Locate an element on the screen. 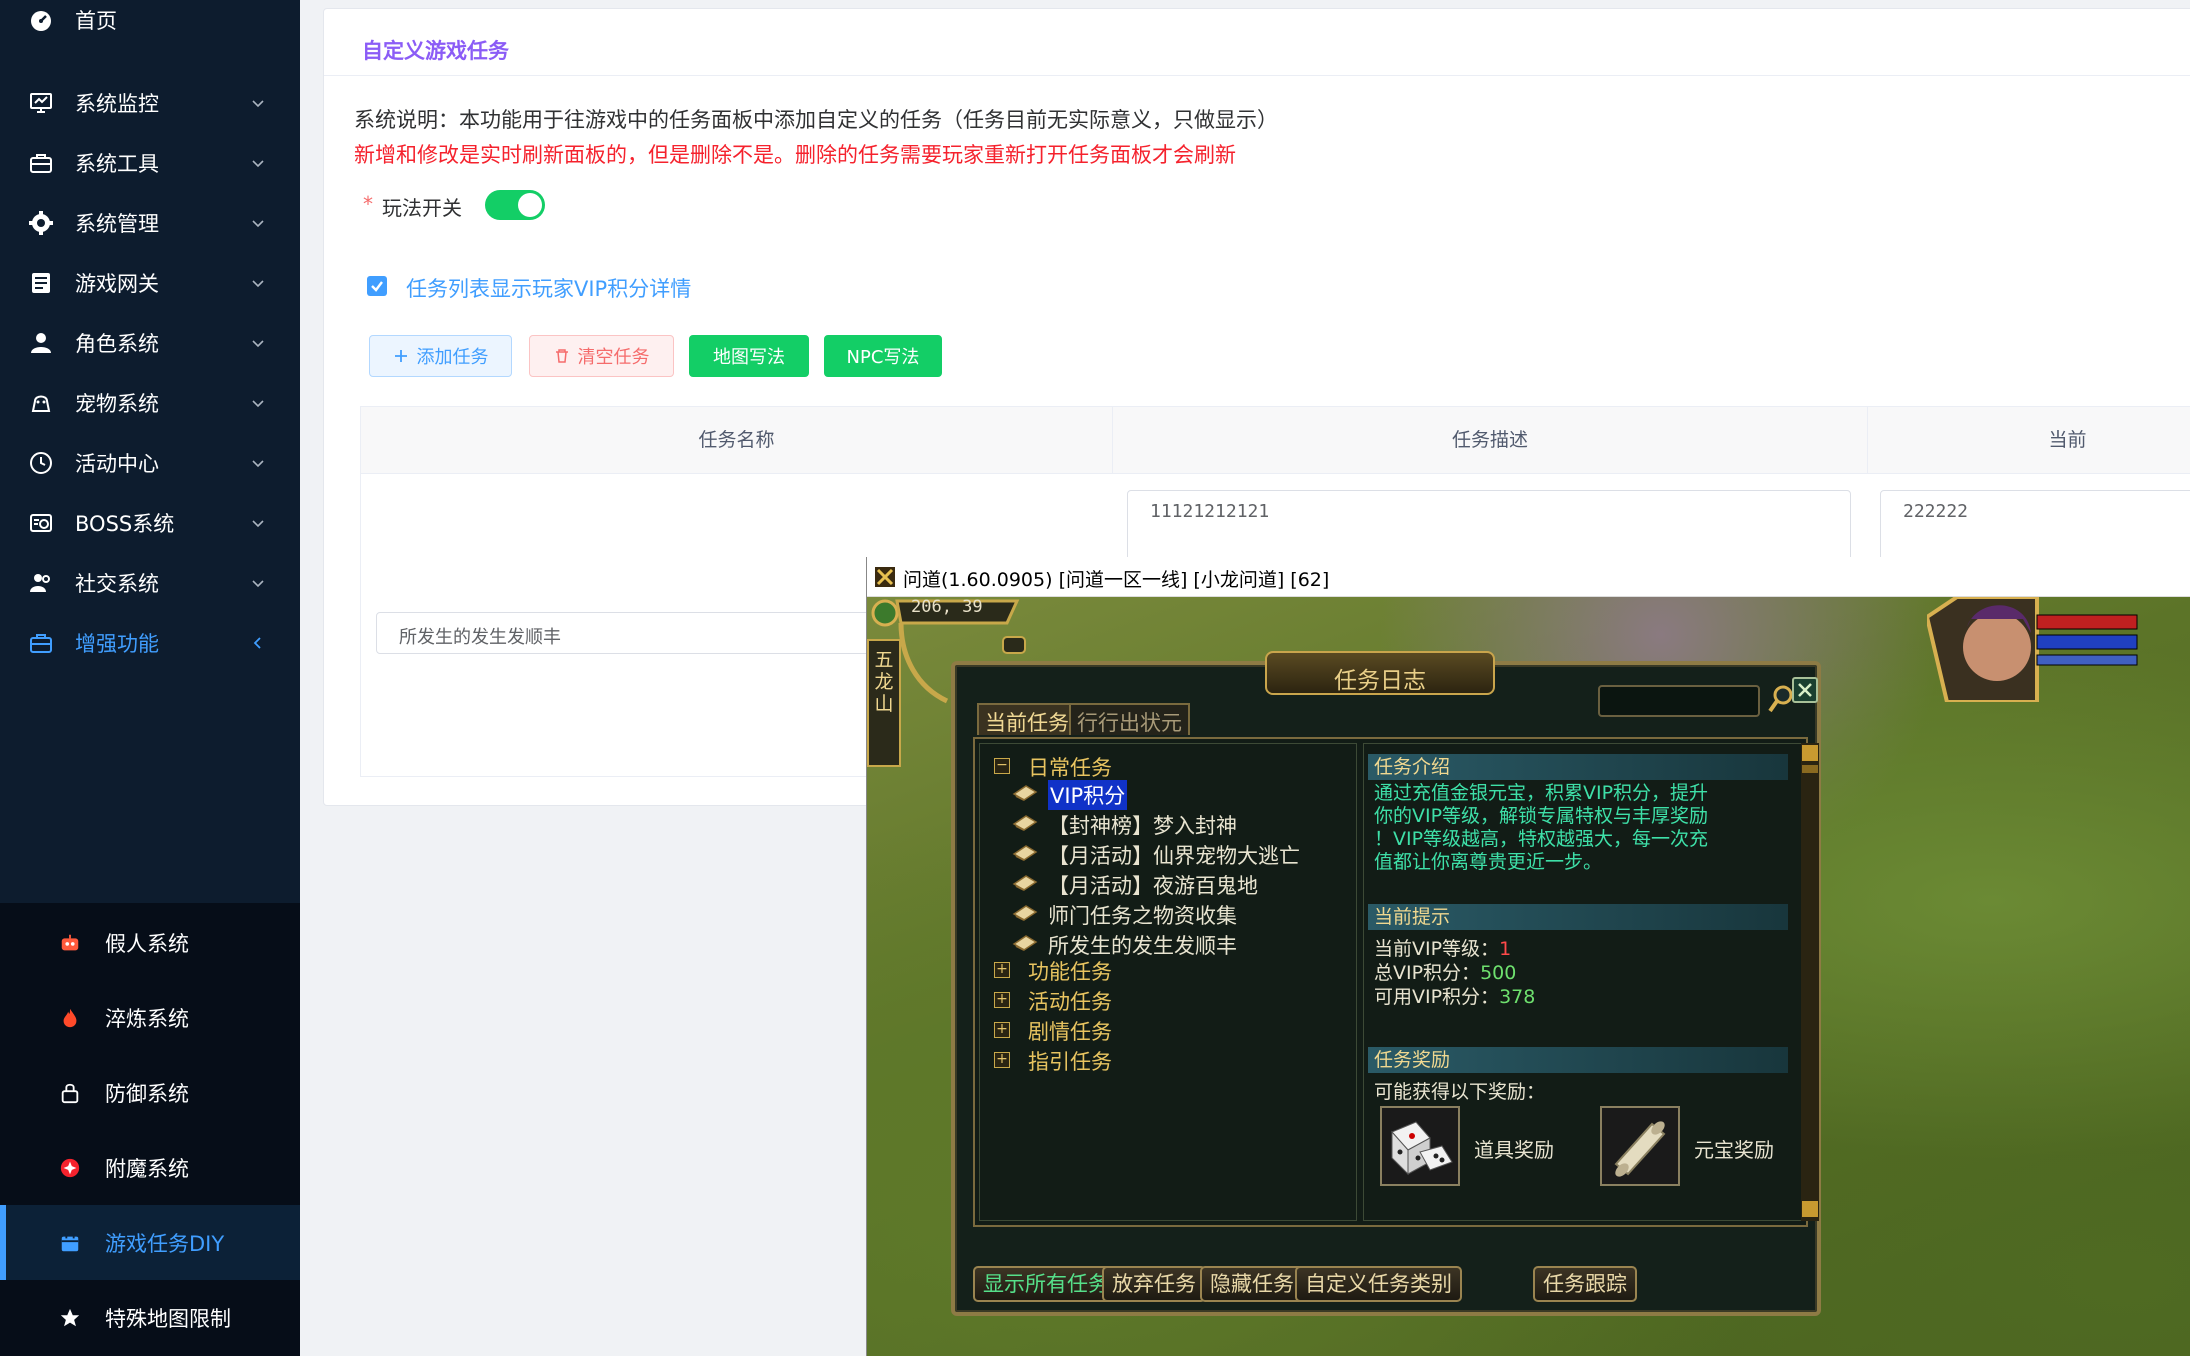  quest-list-item-label: 师门任务之物资收集 is located at coordinates (1142, 916).